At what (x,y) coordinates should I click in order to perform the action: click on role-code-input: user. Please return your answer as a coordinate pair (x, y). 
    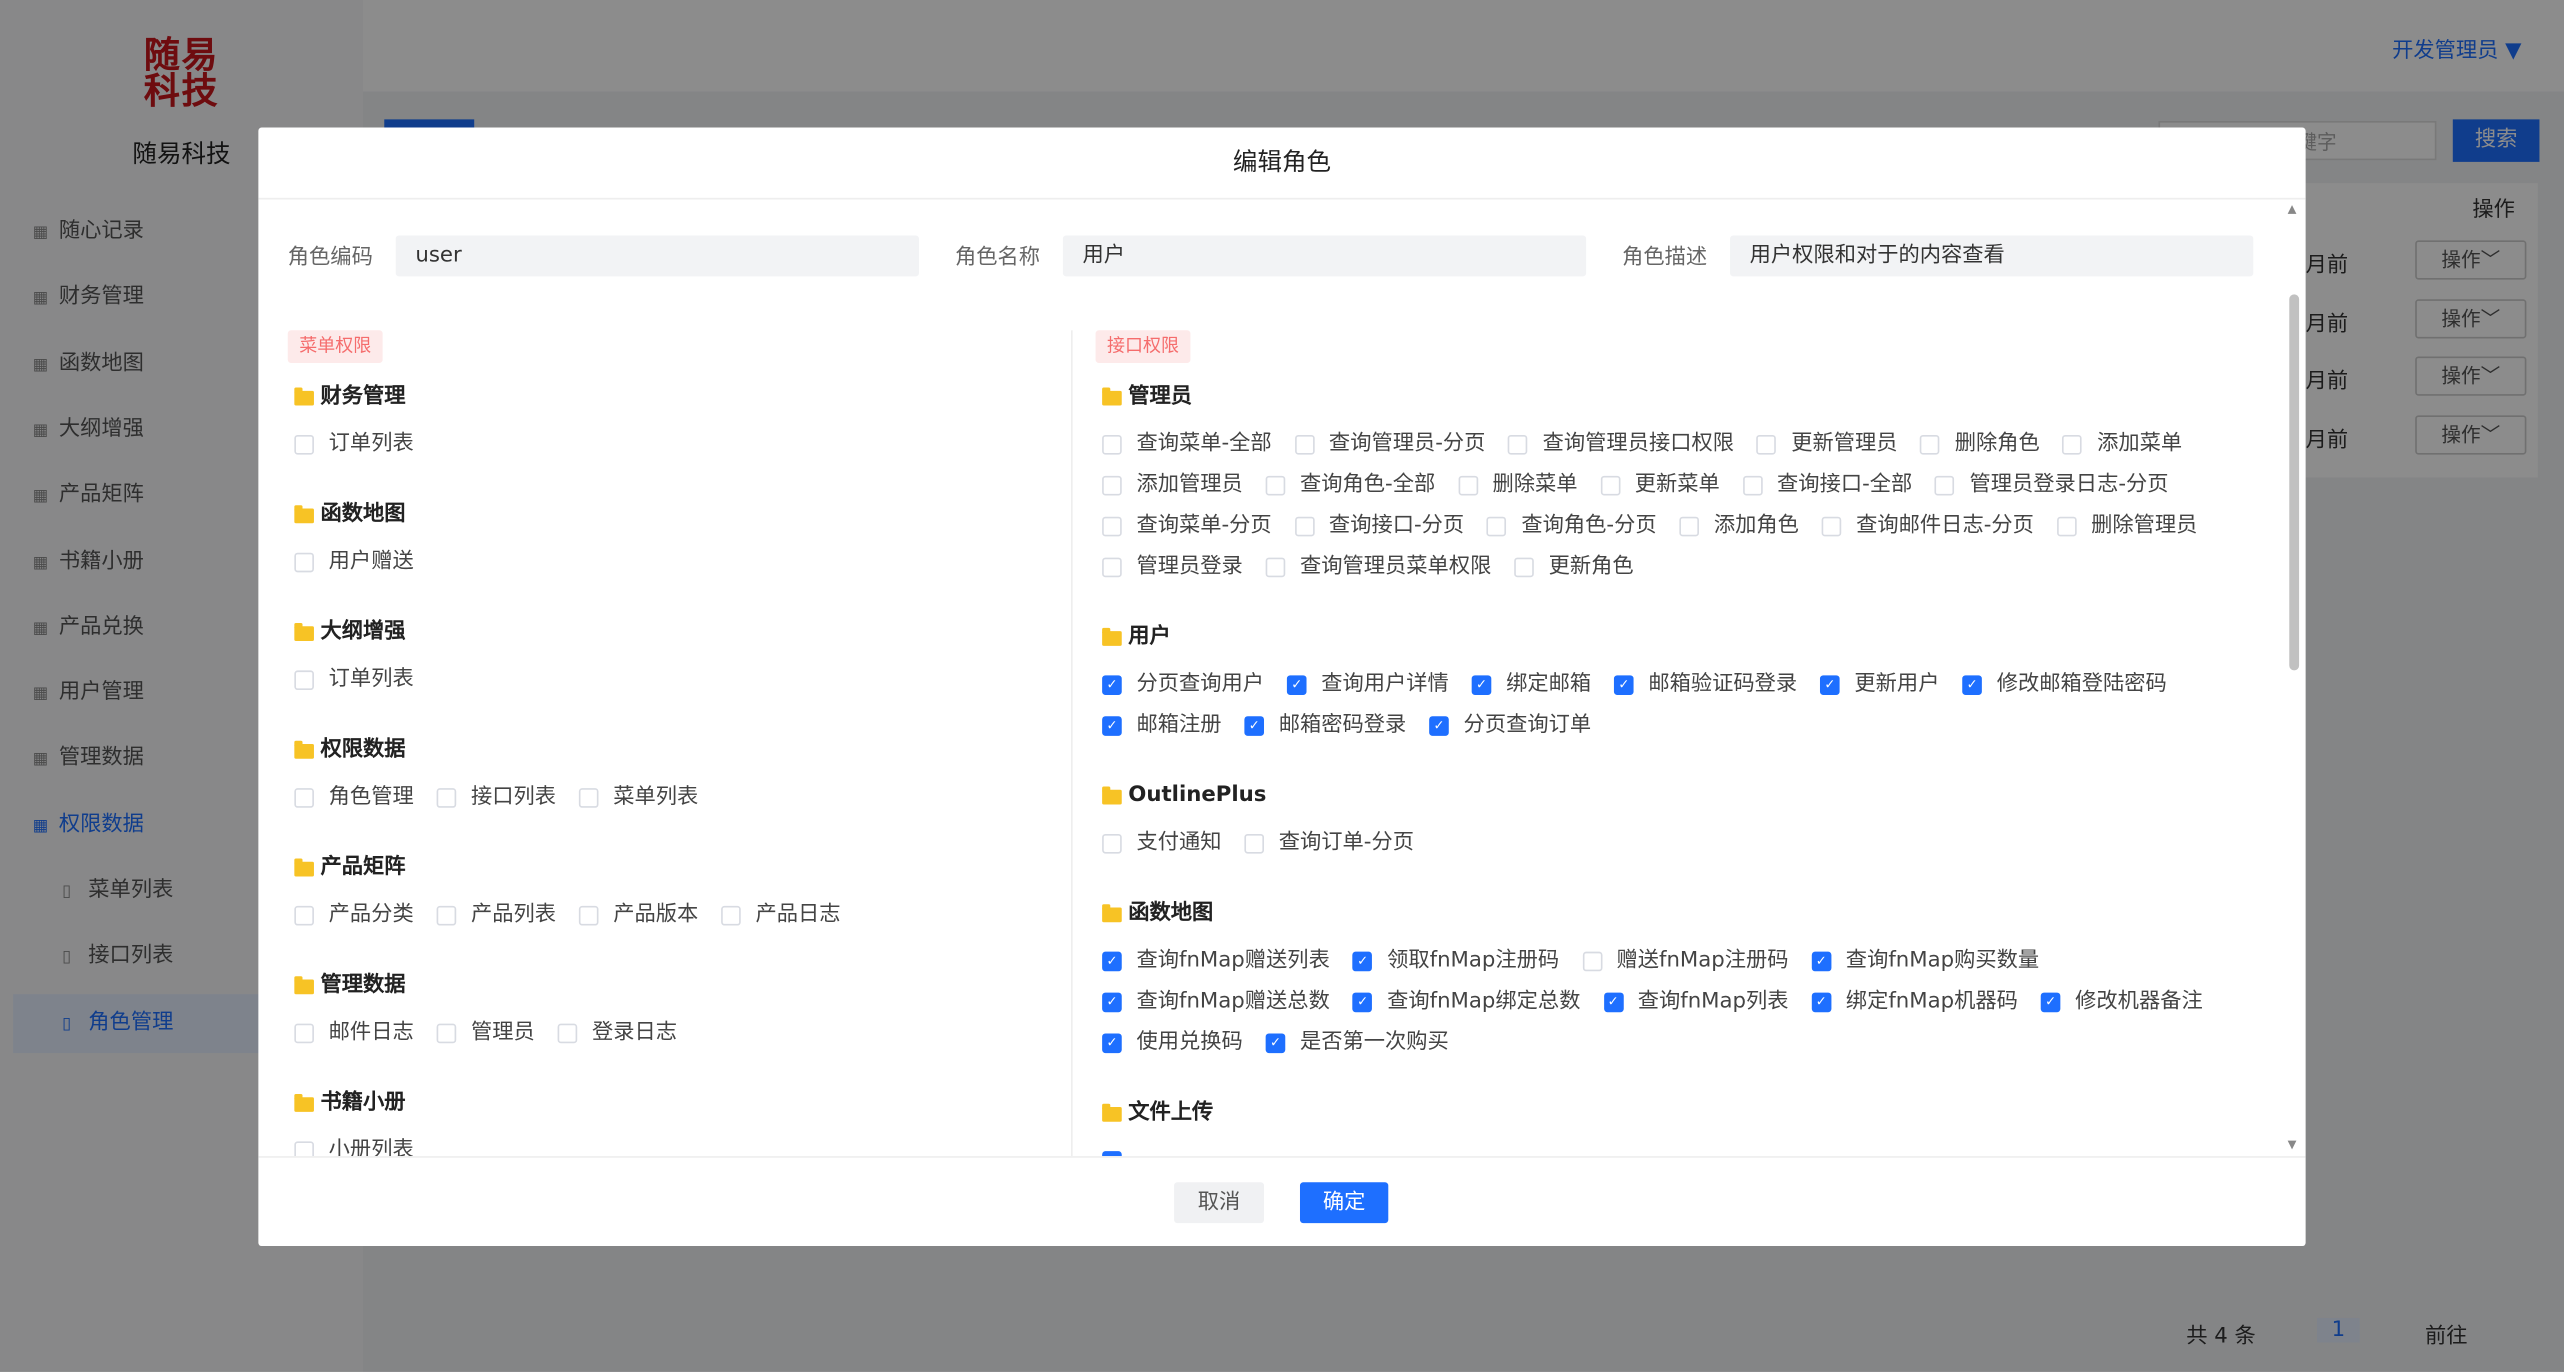
    Looking at the image, I should click on (657, 256).